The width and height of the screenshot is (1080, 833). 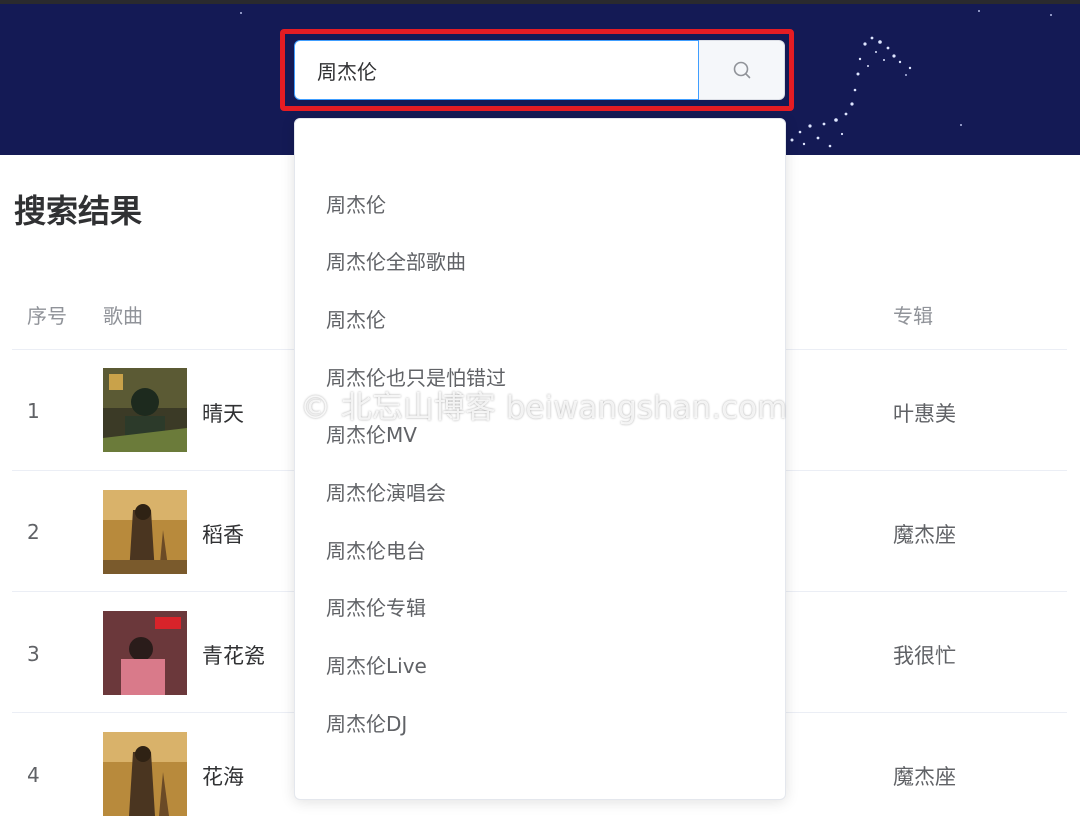 I want to click on album-name: 叶惠美, so click(x=924, y=413).